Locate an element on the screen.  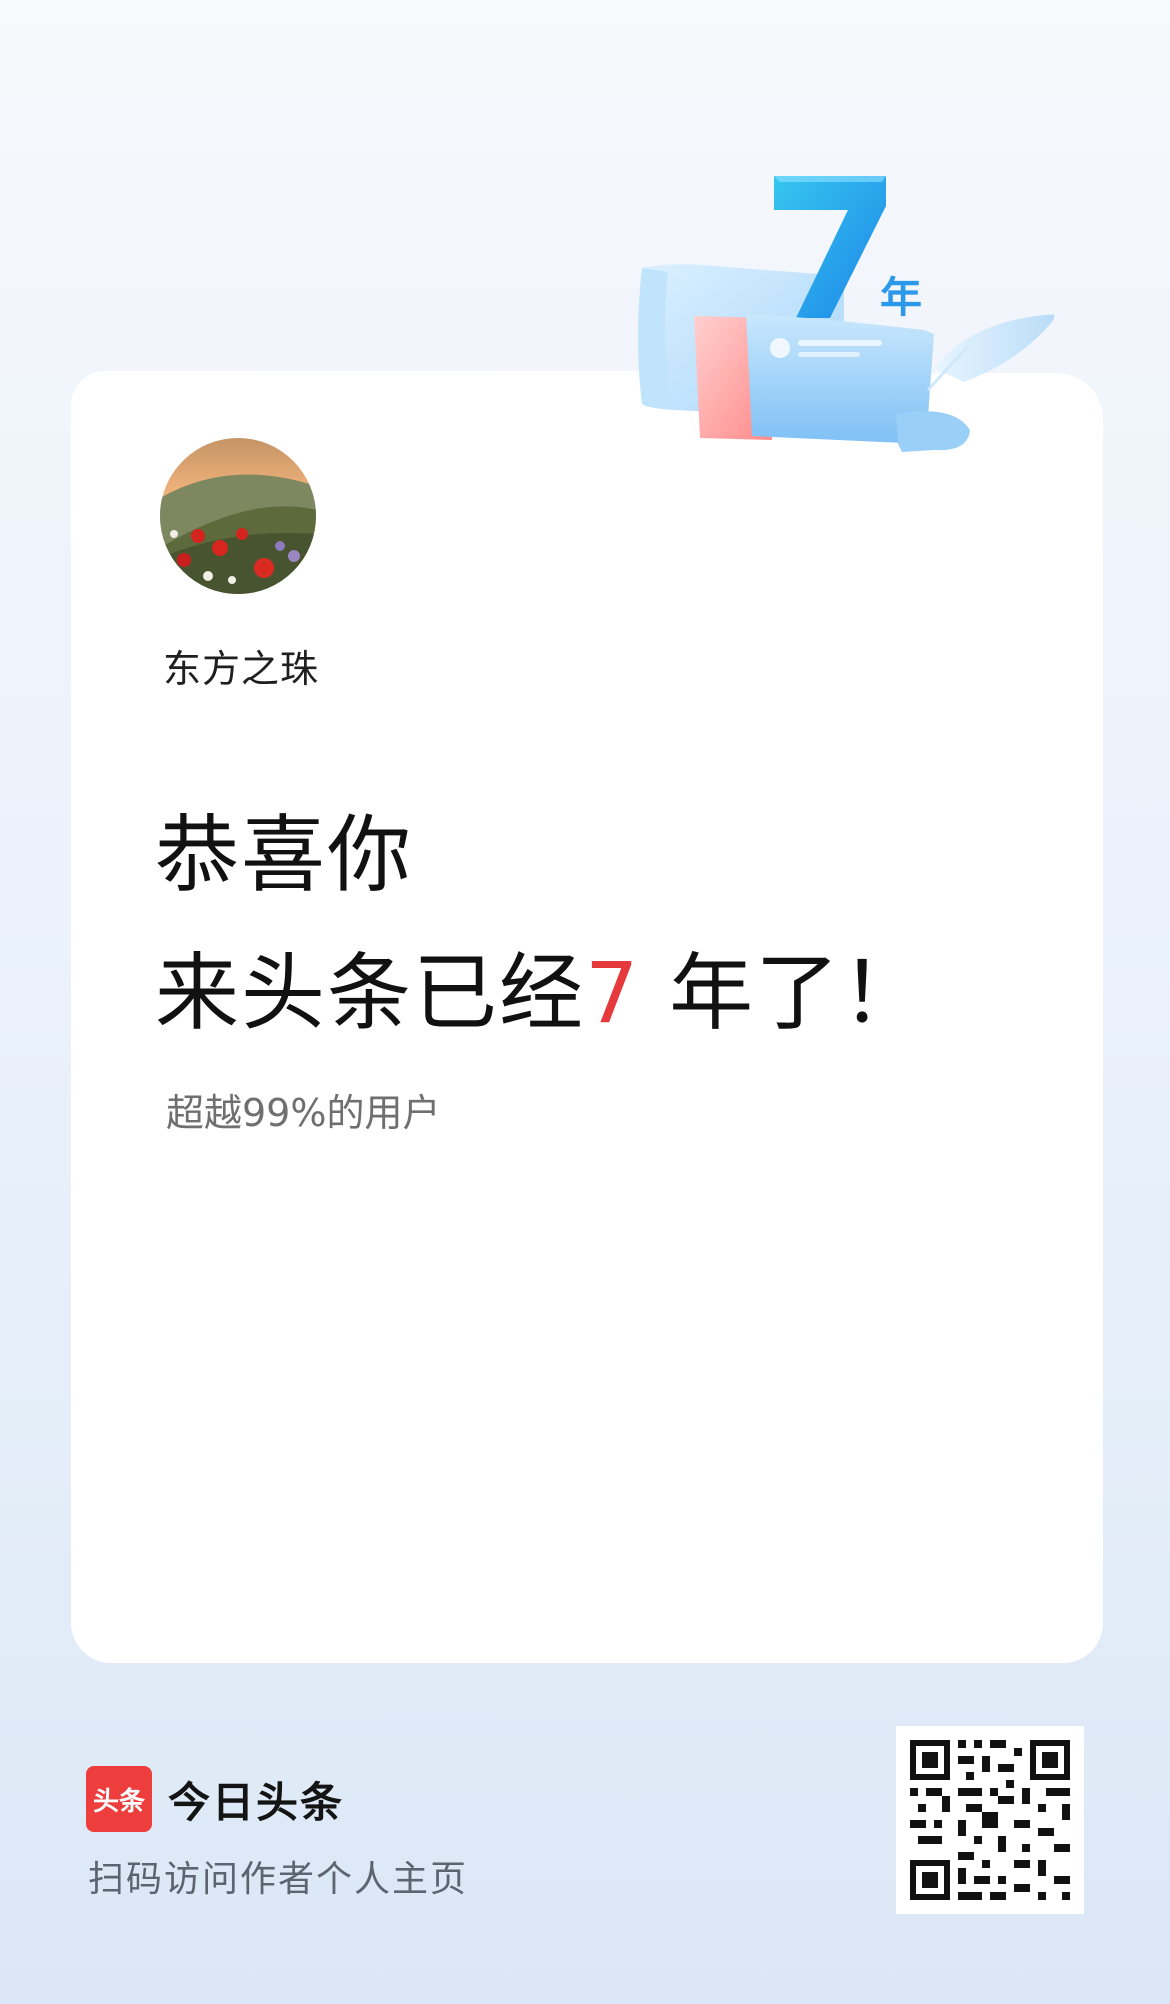
anniversary-badge-icon: 年 is located at coordinates (846, 314).